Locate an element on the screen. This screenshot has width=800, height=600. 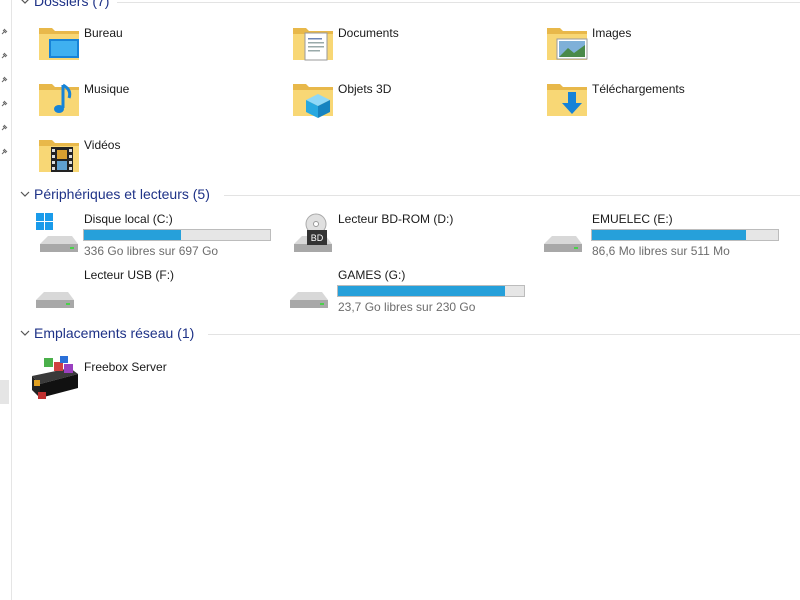
drive-label: GAMES (G:) is located at coordinates (372, 275).